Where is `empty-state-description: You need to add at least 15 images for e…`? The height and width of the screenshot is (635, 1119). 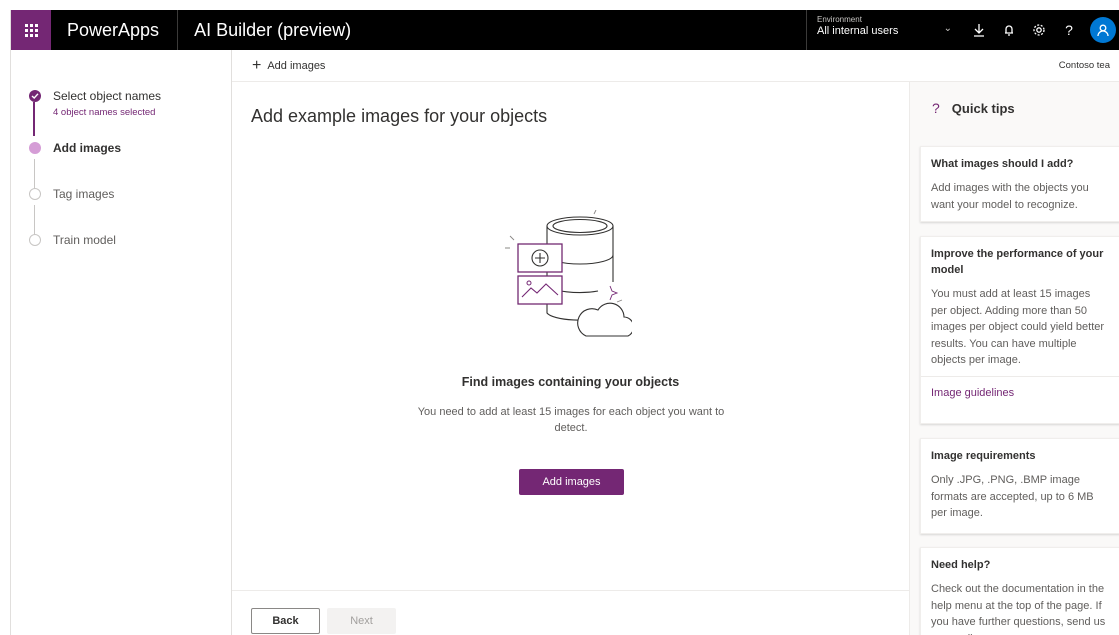
empty-state-description: You need to add at least 15 images for e… is located at coordinates (571, 420).